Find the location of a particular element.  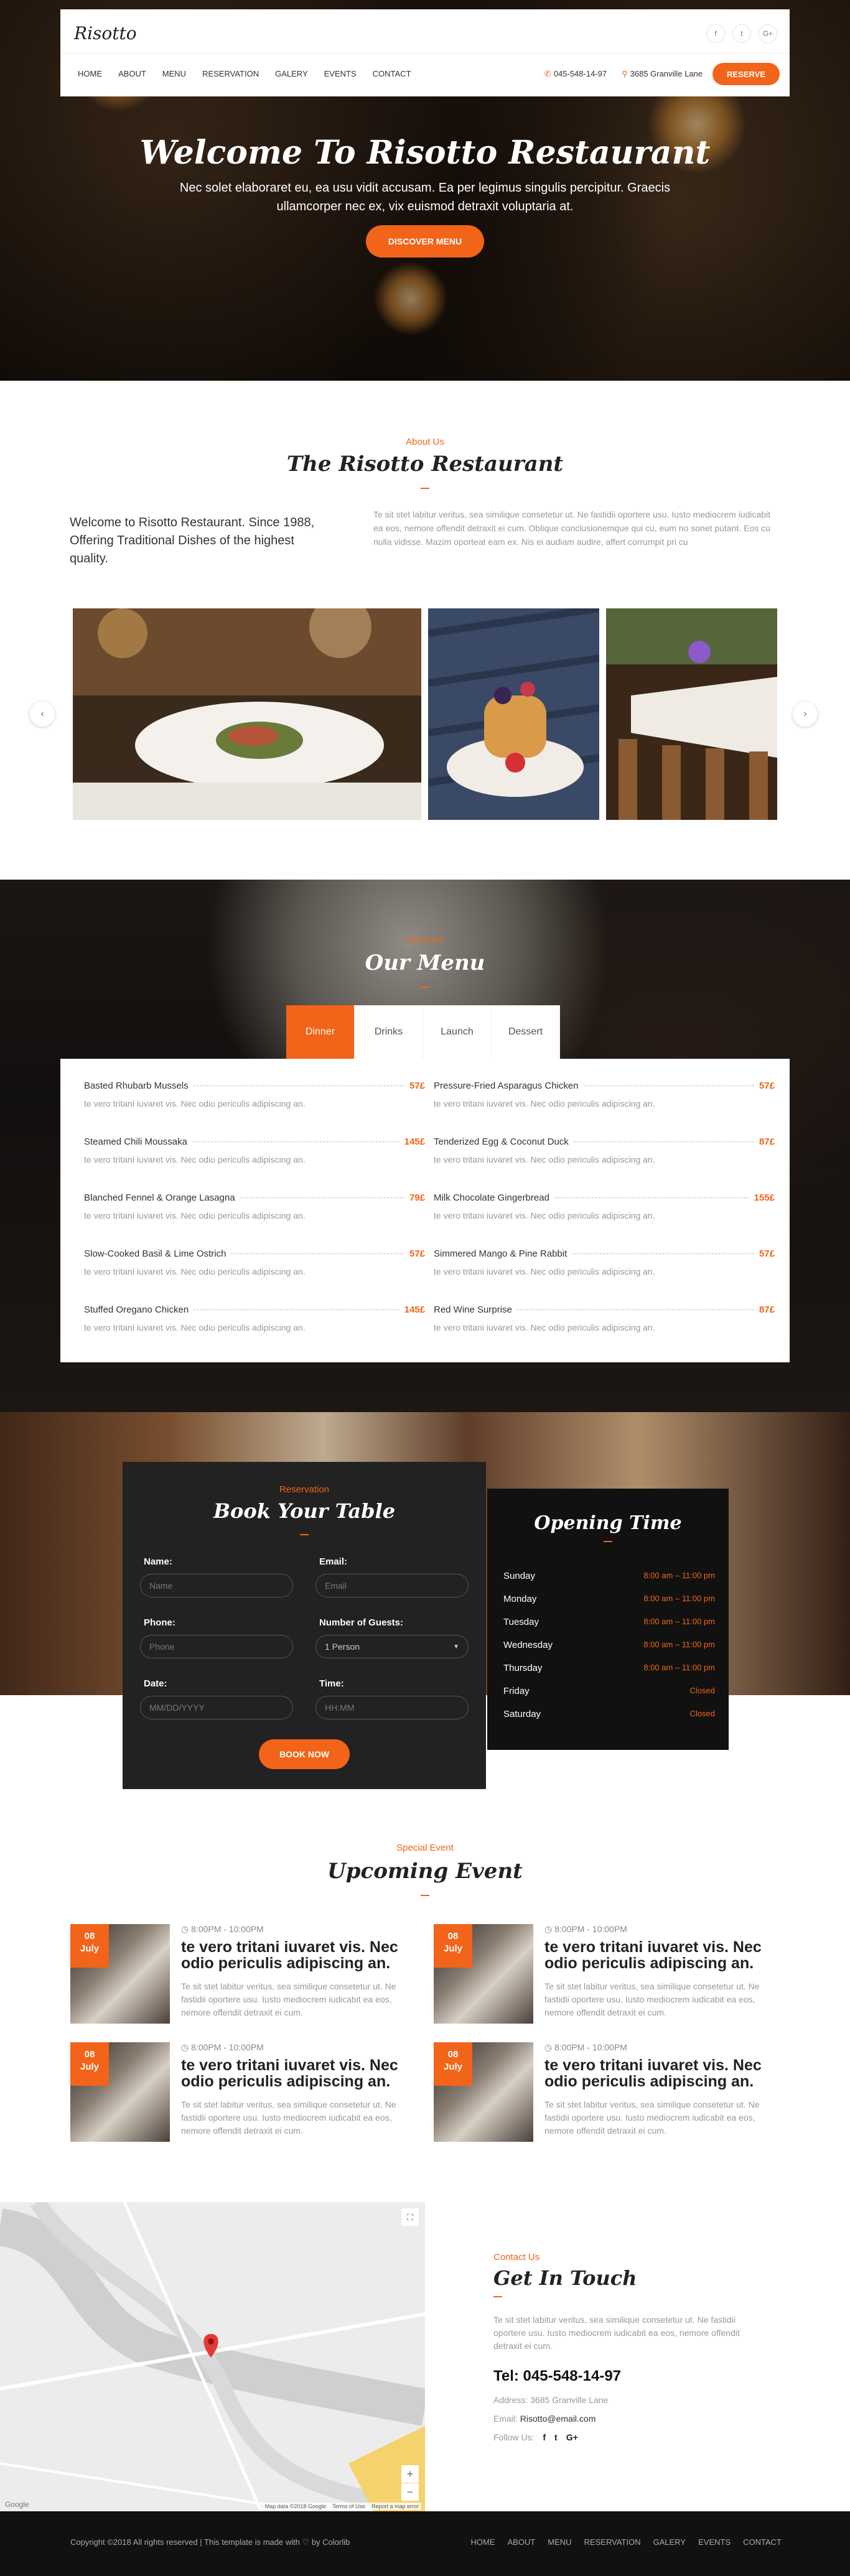

contact-email-link: Risotto@email.com is located at coordinates (558, 2419).